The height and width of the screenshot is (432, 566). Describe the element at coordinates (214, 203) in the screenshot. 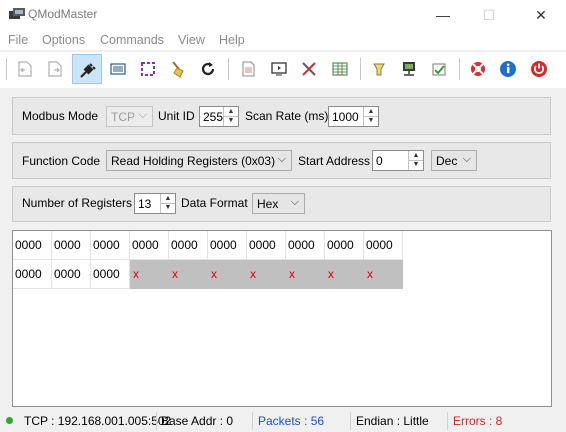

I see `data-format-label: Data Format` at that location.